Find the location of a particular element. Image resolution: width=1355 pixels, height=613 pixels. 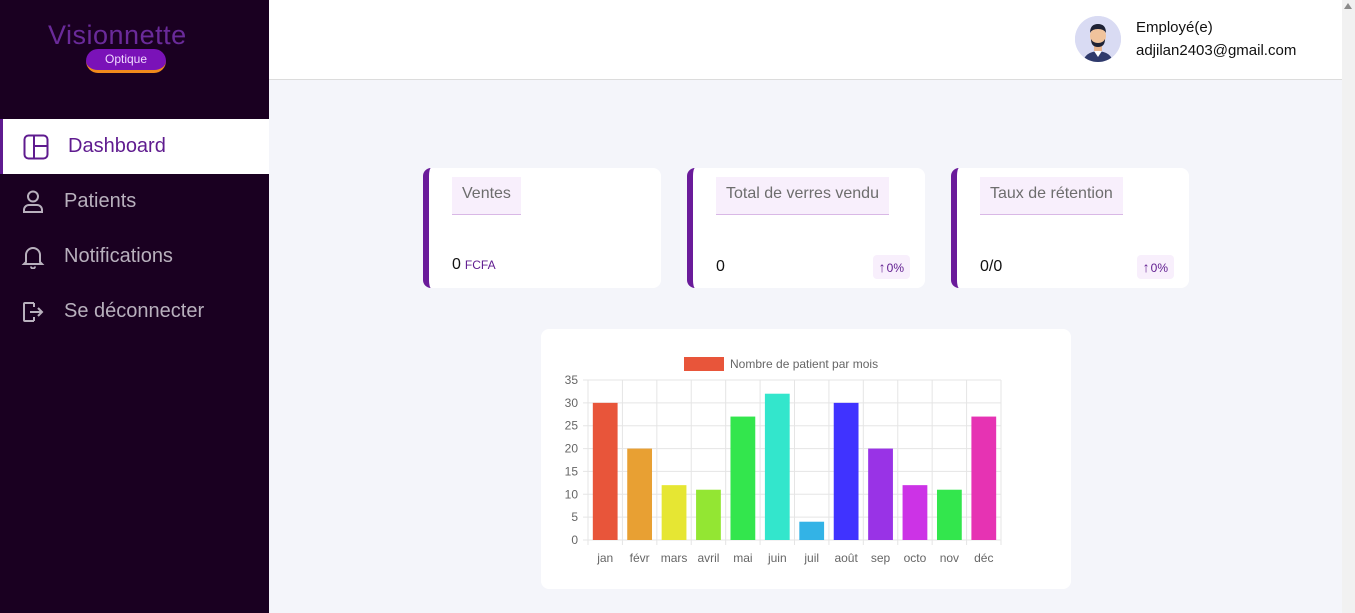

user-email: adjilan2403@gmail.com is located at coordinates (1216, 50).